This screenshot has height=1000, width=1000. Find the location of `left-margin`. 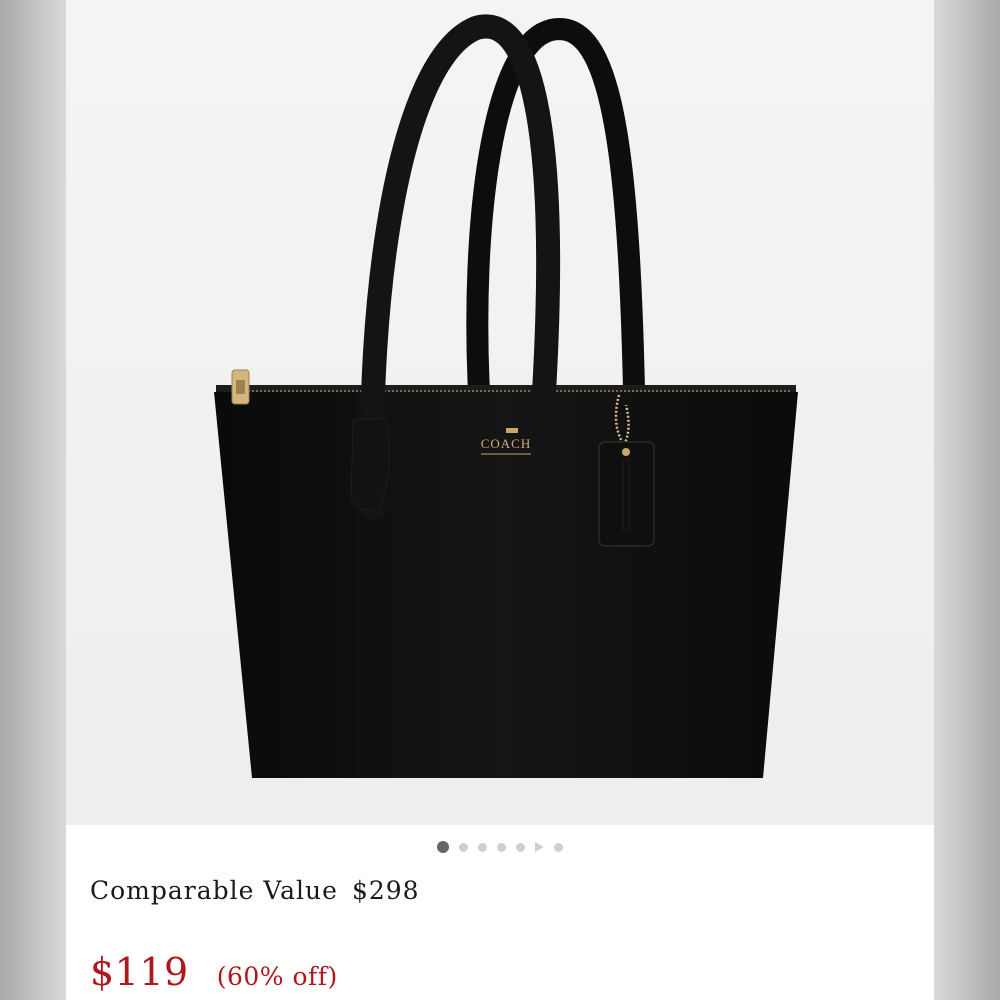

left-margin is located at coordinates (33, 500).